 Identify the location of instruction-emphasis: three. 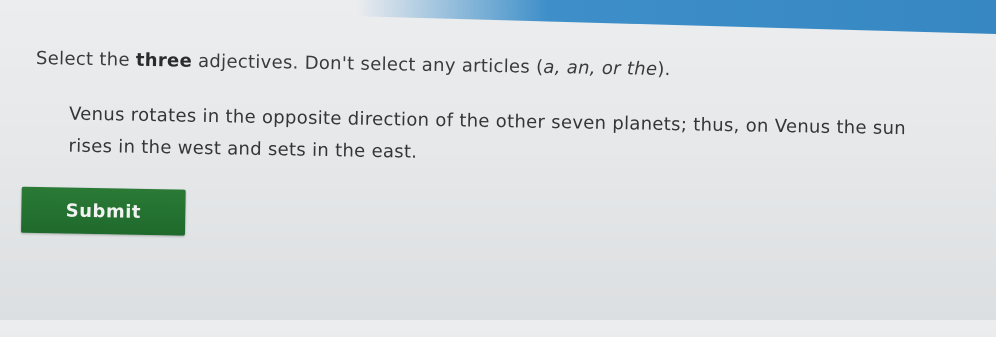
(164, 60).